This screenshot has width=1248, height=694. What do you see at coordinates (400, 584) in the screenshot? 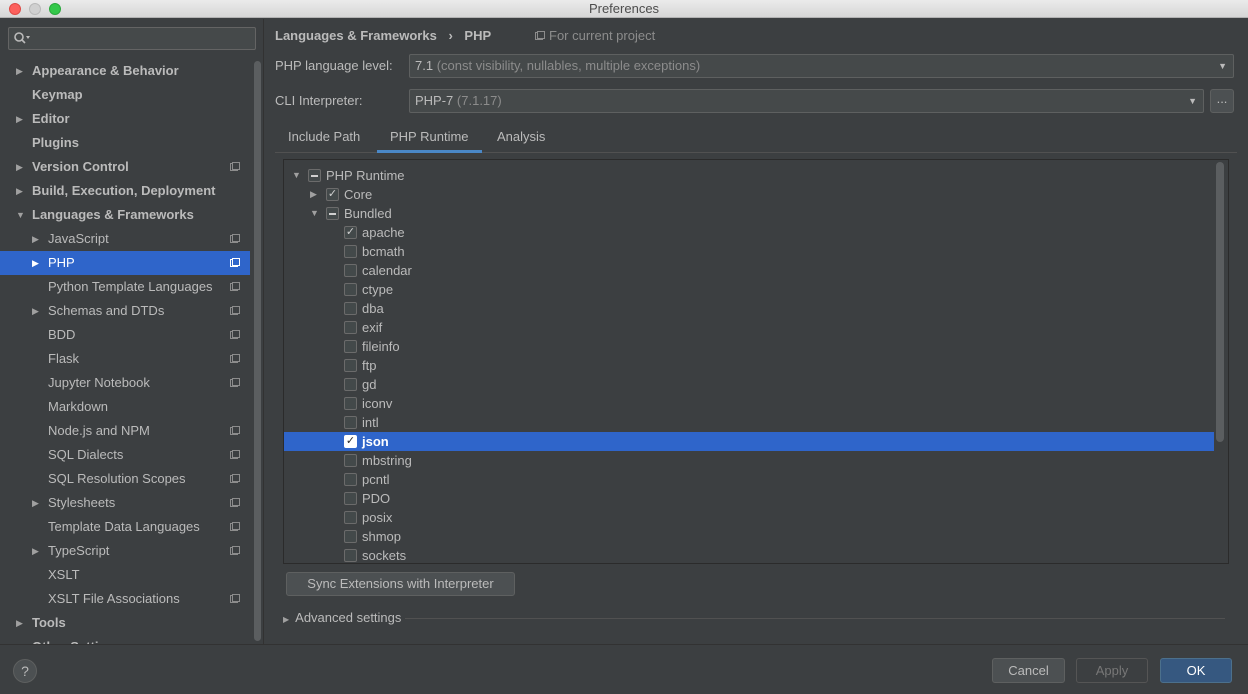
I see `sync-extensions-button: Sync Extensions with Interpreter` at bounding box center [400, 584].